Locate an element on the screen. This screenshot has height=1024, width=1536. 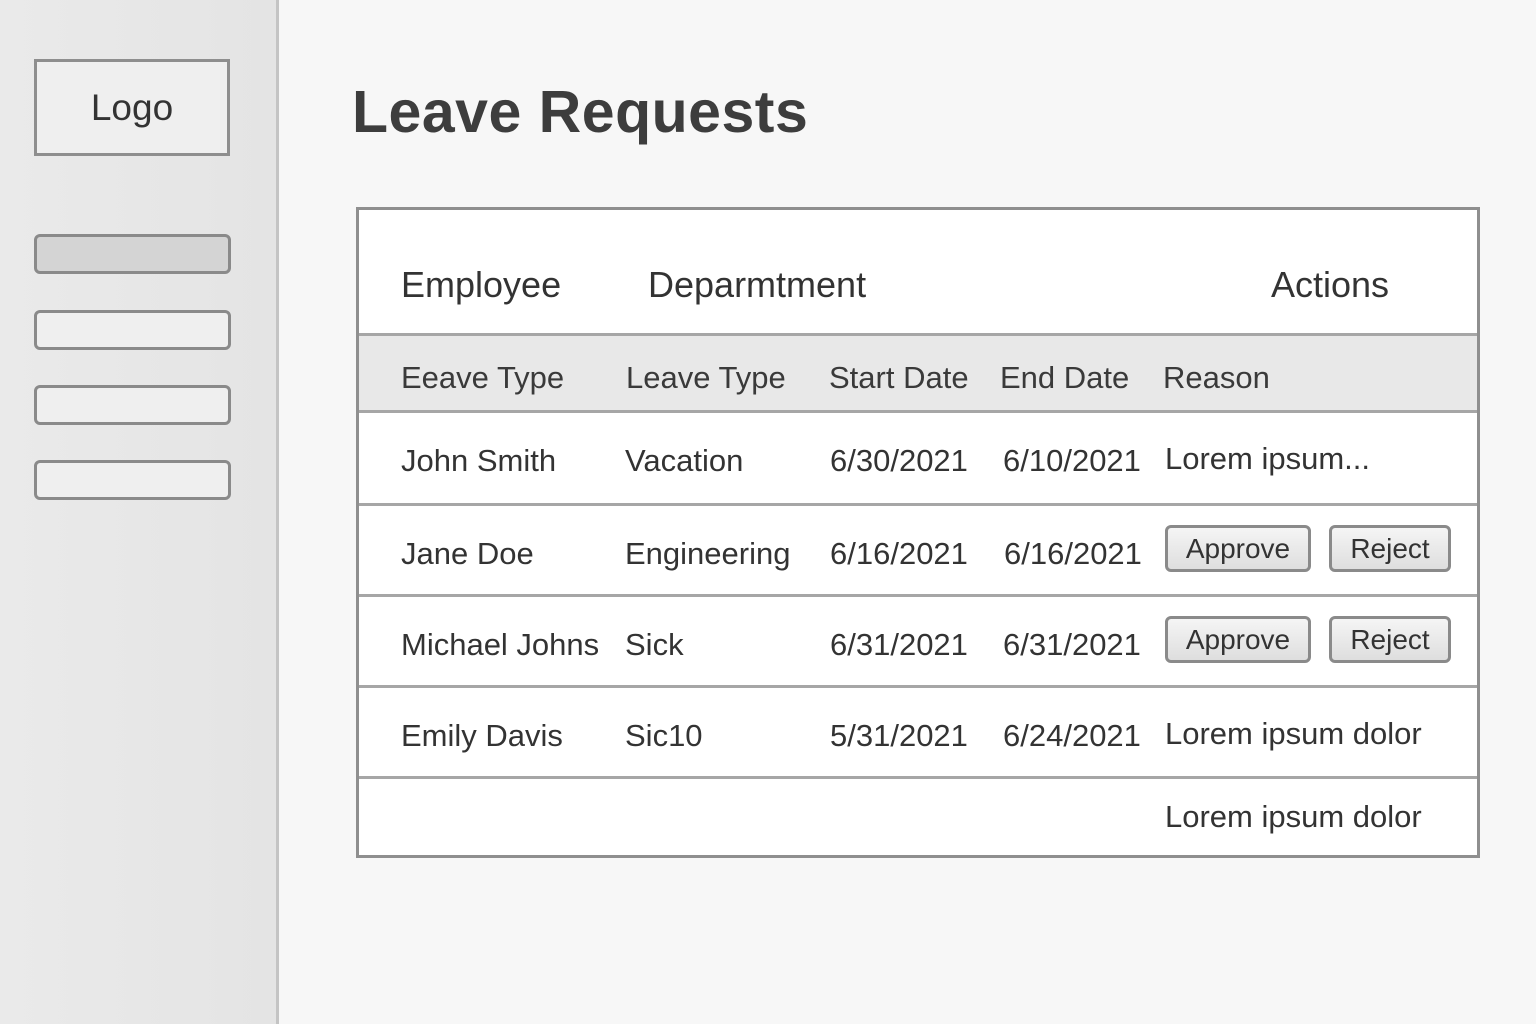
subheader-cell: Reason is located at coordinates (1216, 377).